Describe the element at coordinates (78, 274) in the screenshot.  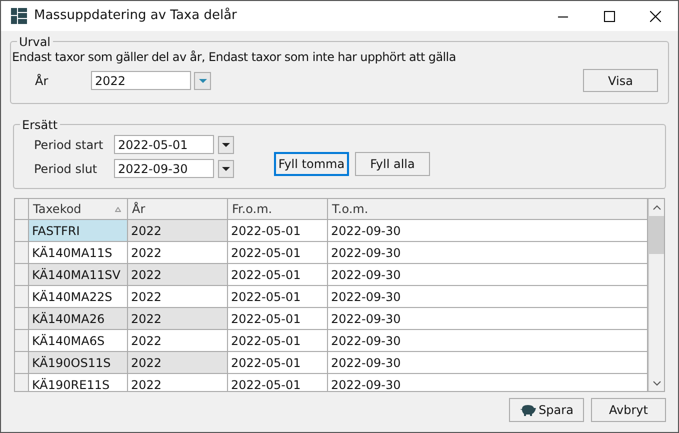
I see `table-cell: KÄ140MA11SV` at that location.